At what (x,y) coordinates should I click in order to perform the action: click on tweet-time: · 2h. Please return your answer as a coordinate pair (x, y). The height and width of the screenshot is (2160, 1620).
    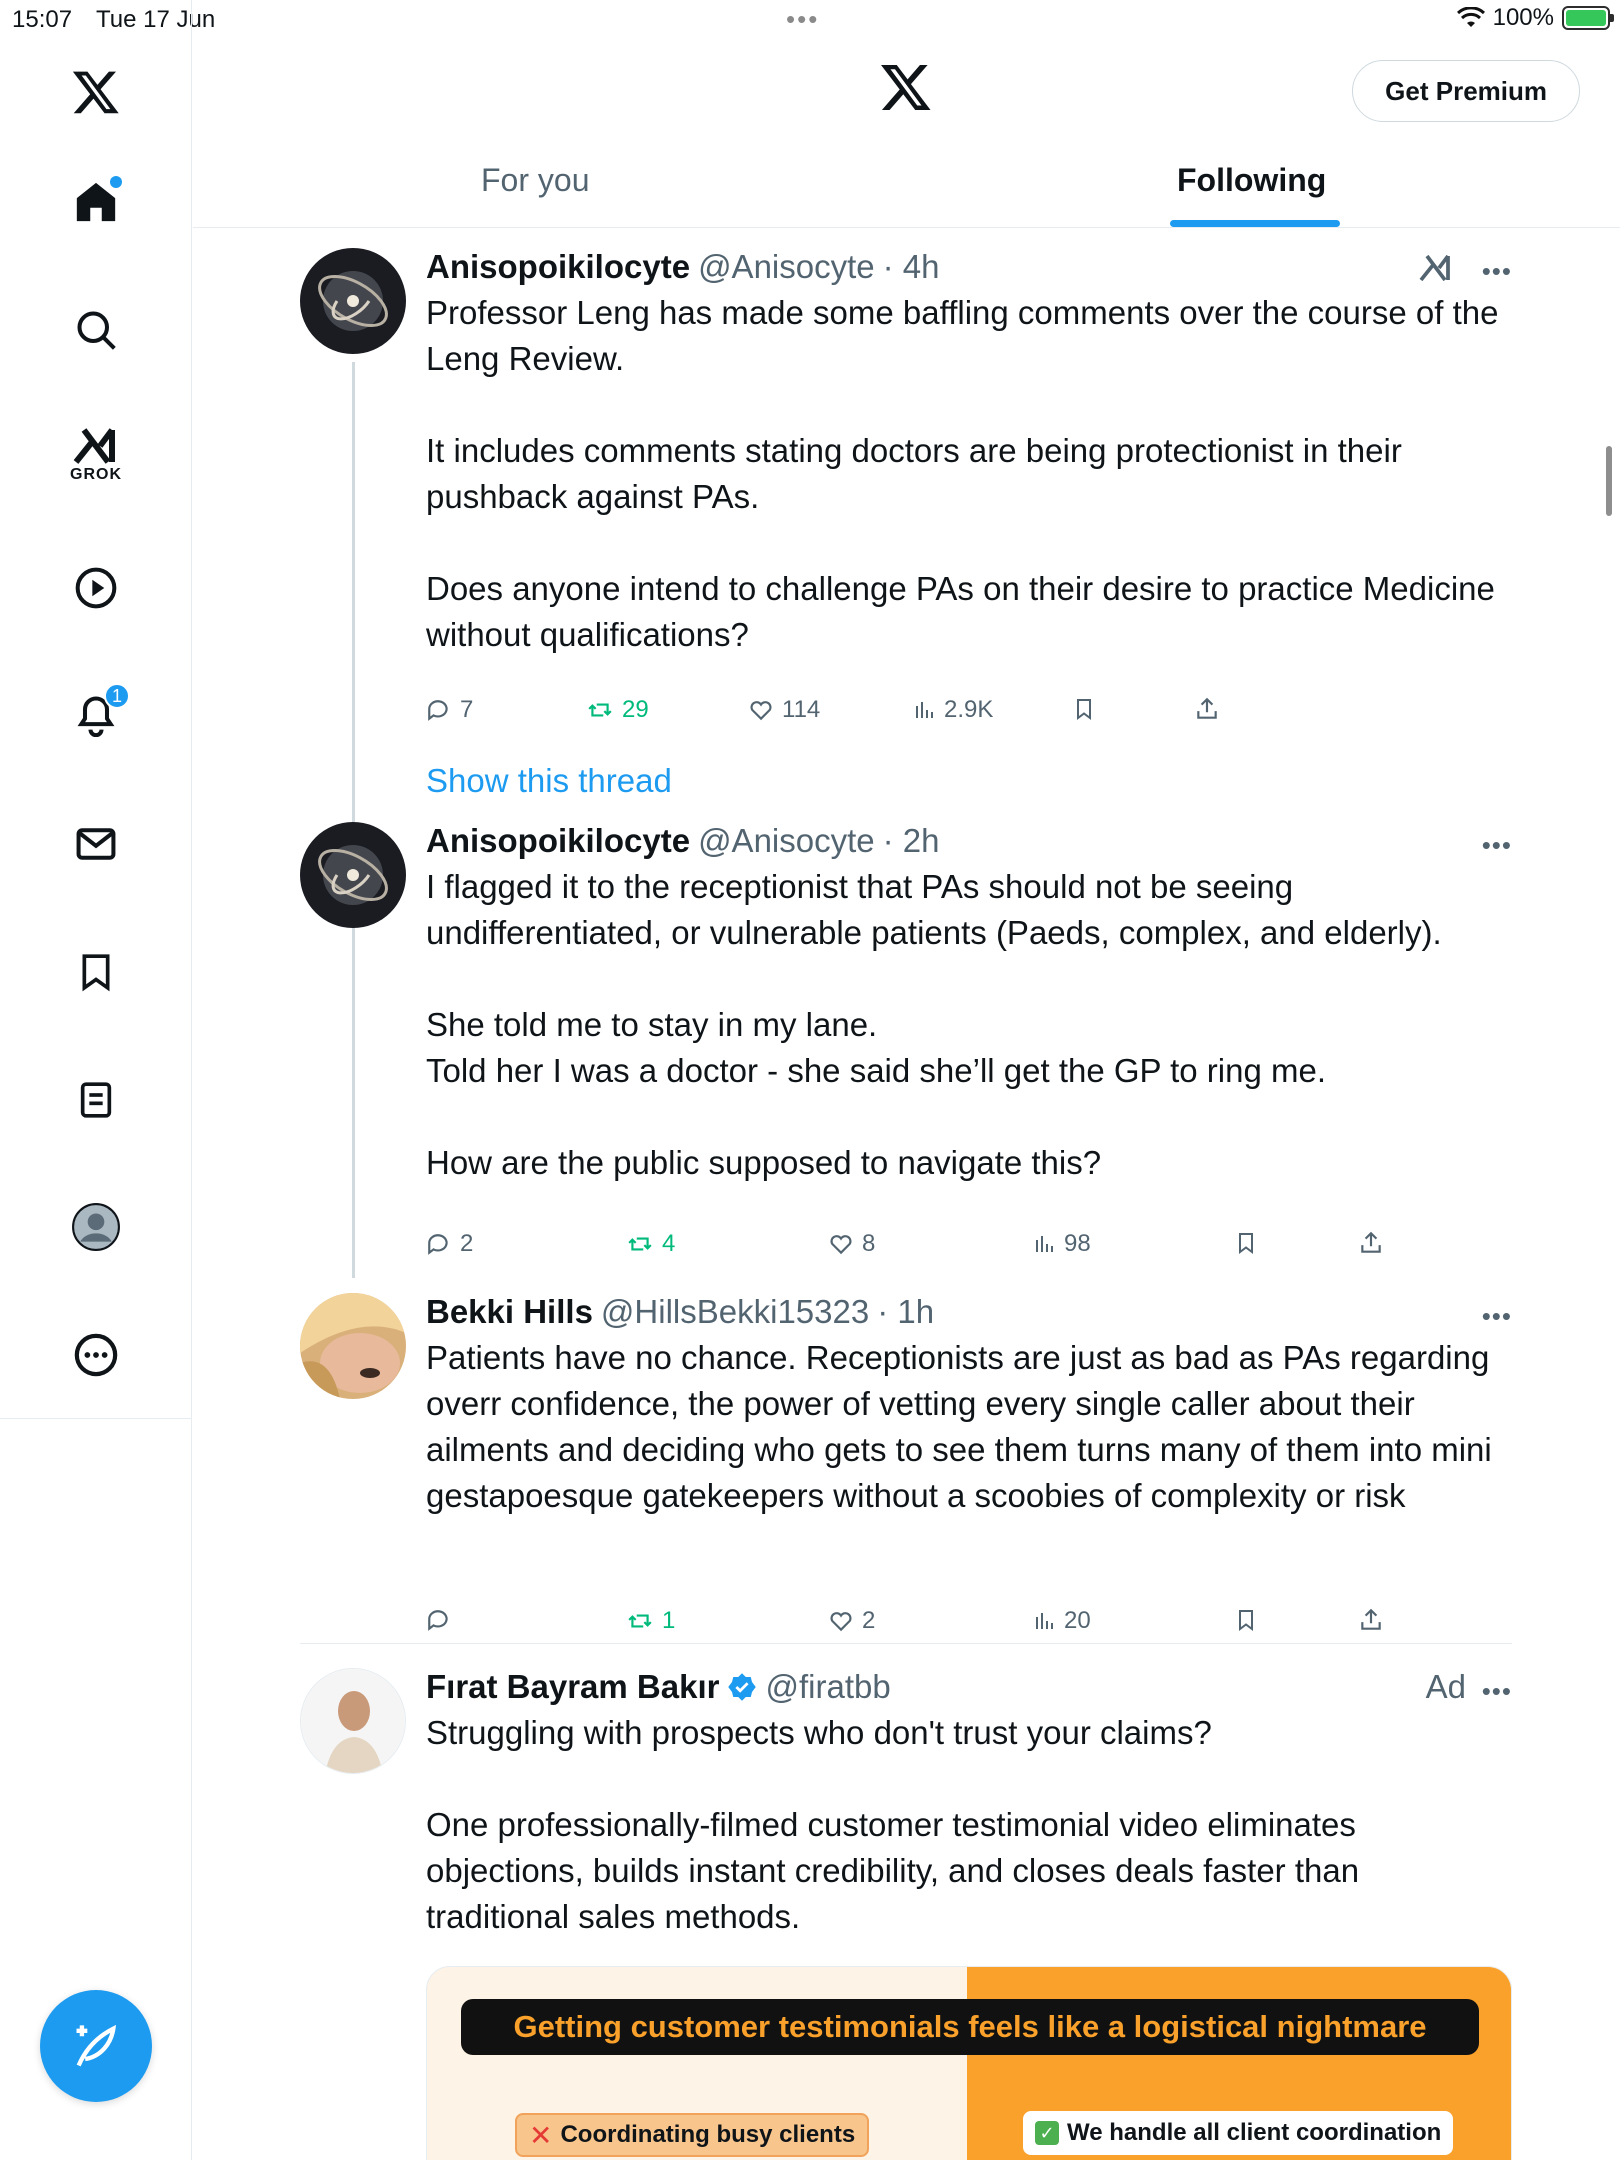
    Looking at the image, I should click on (911, 841).